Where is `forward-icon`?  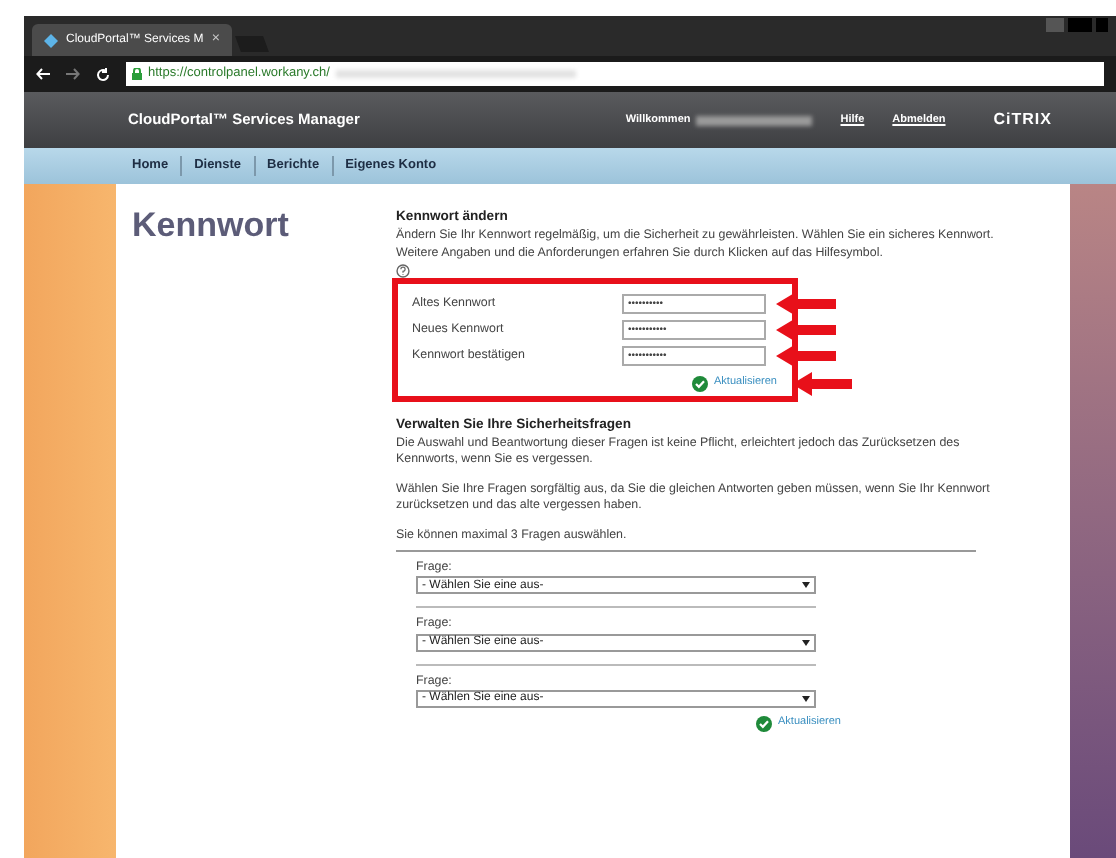
forward-icon is located at coordinates (73, 74).